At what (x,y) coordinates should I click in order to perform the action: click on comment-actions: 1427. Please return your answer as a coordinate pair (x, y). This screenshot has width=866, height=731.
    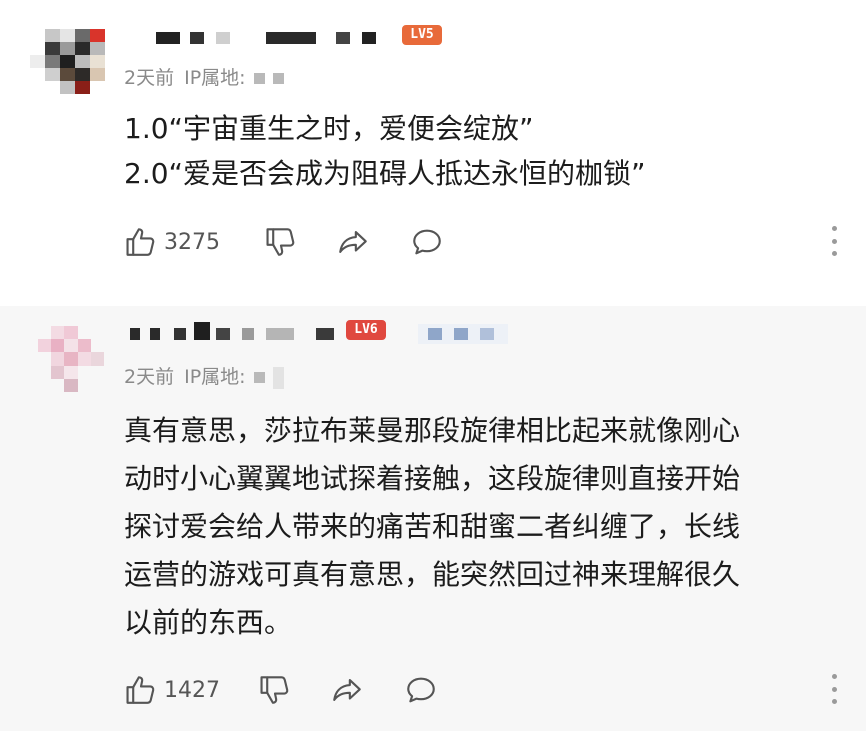
    Looking at the image, I should click on (480, 690).